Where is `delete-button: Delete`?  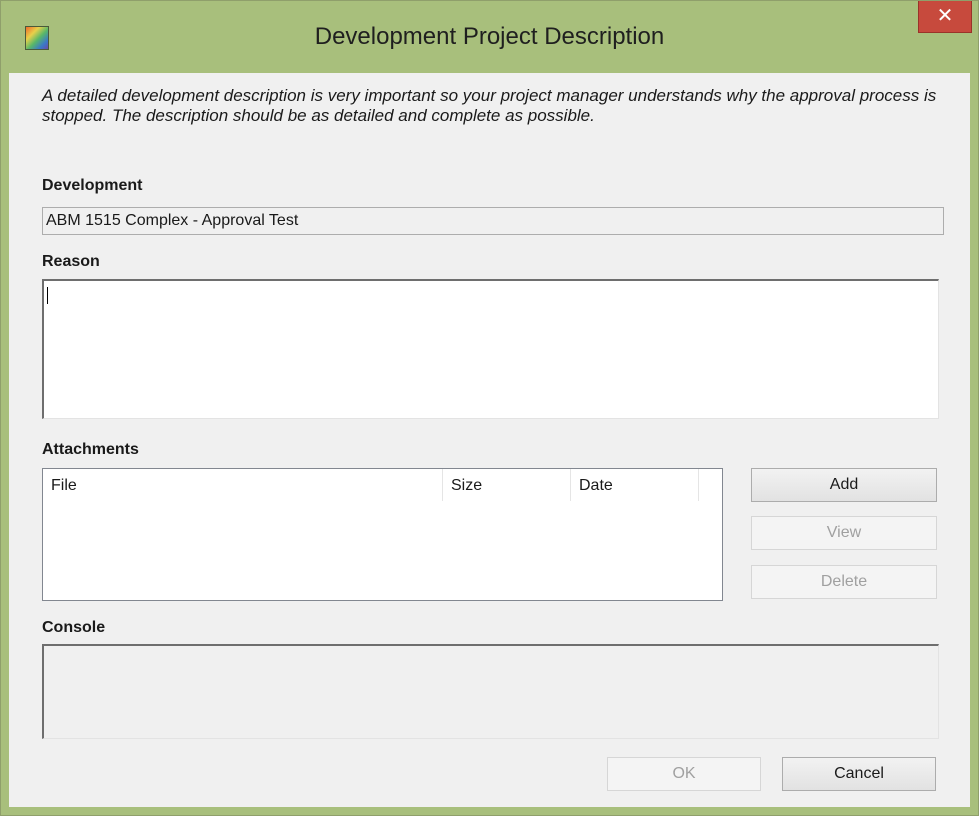
delete-button: Delete is located at coordinates (844, 582).